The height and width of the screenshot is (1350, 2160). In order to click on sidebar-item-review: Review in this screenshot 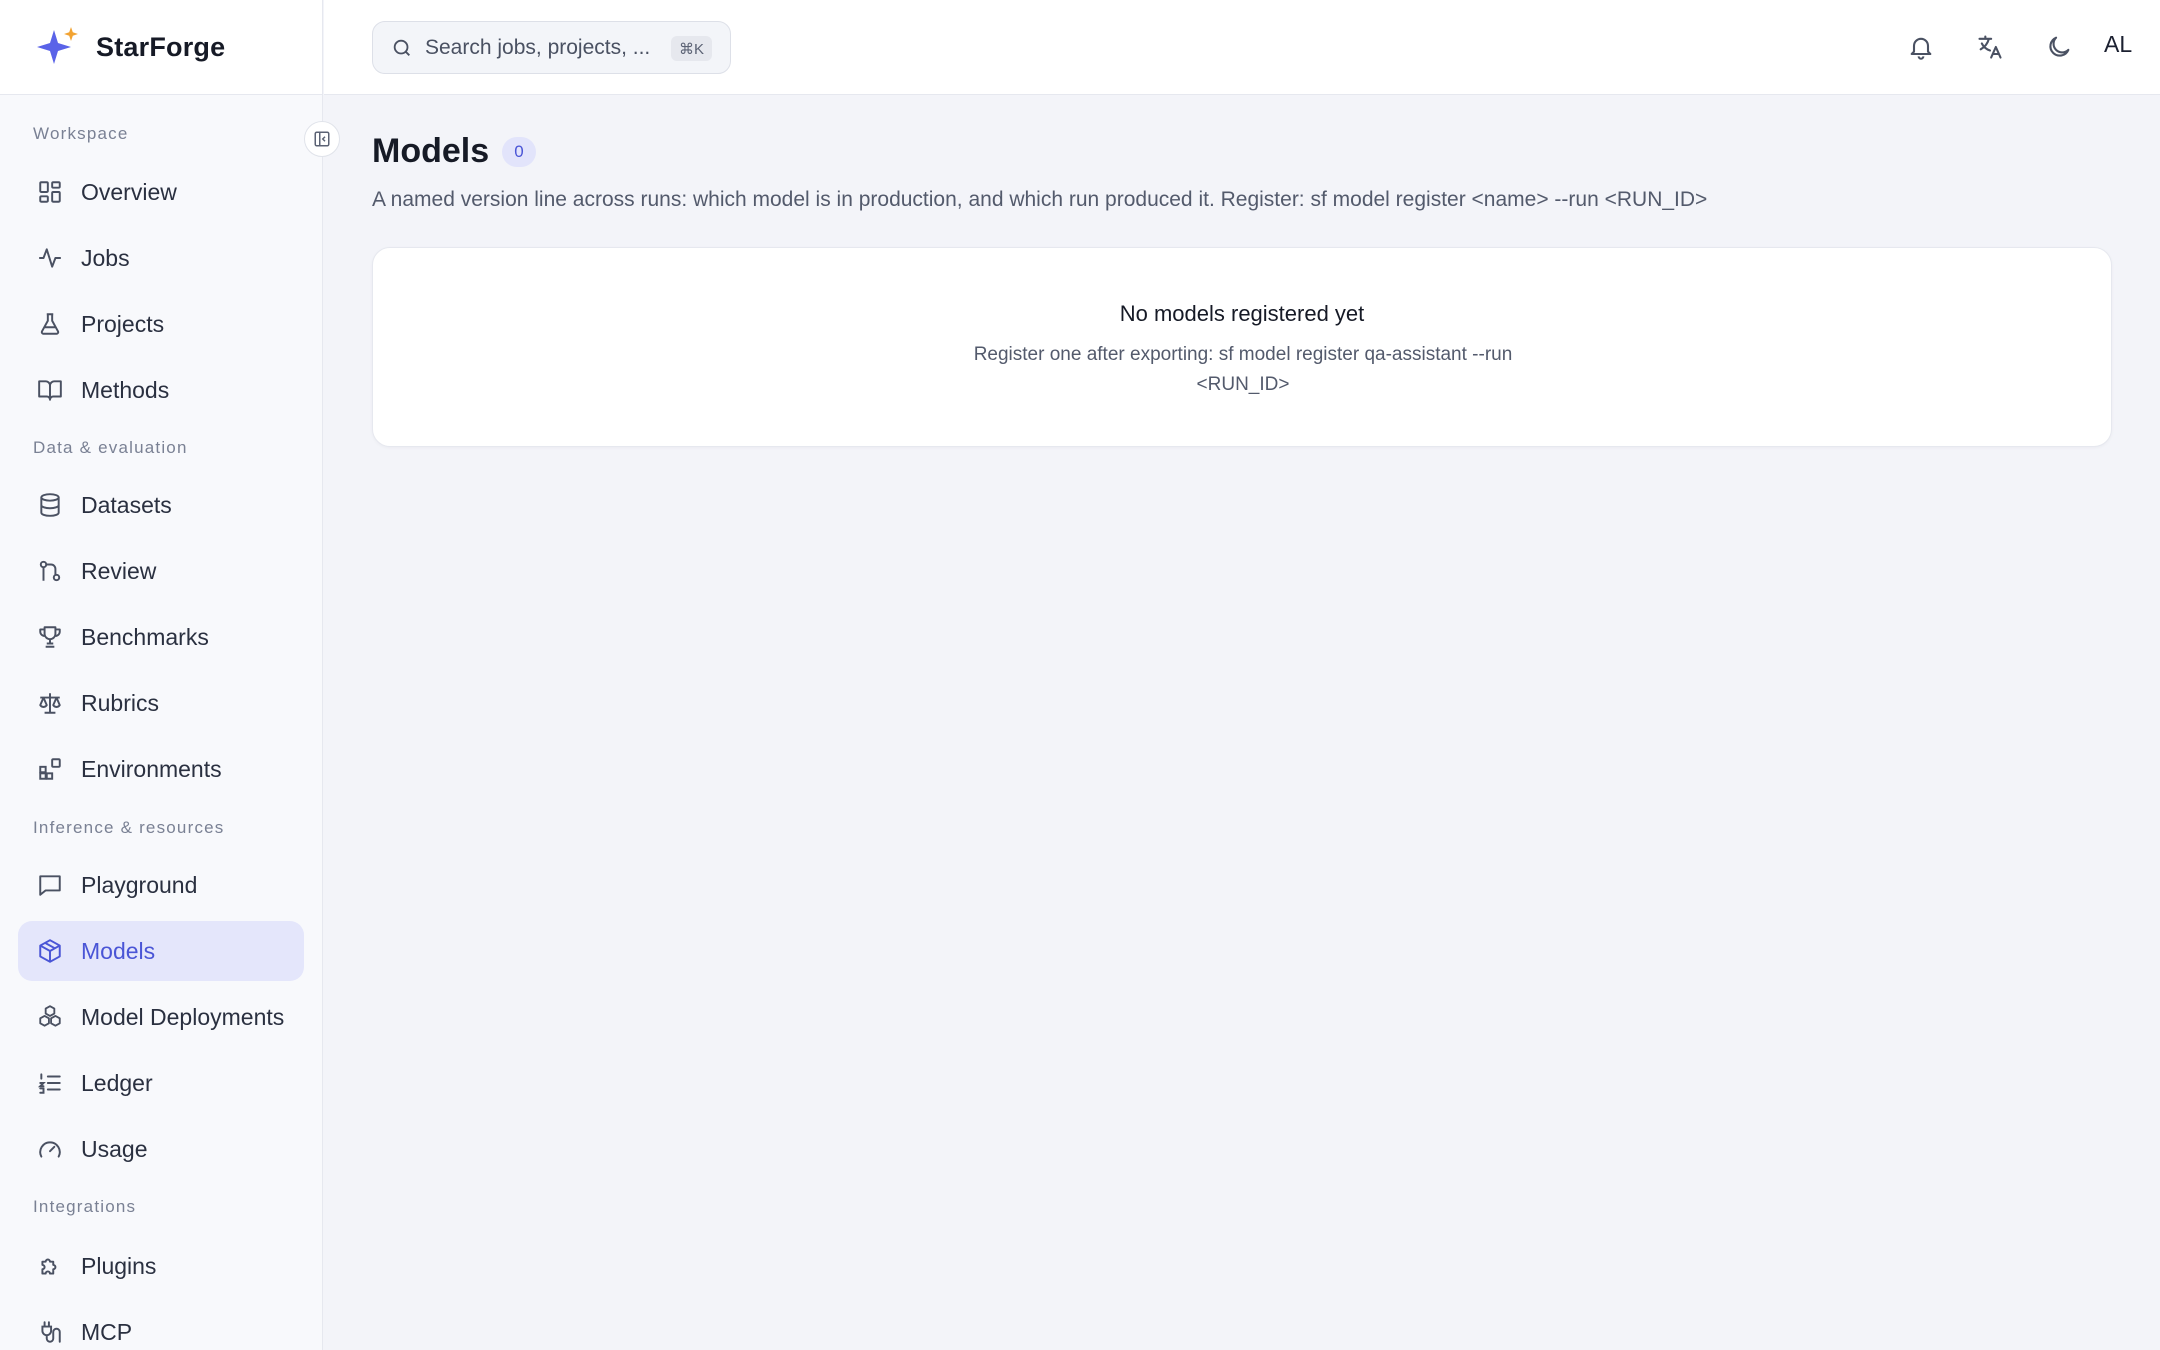, I will do `click(161, 571)`.